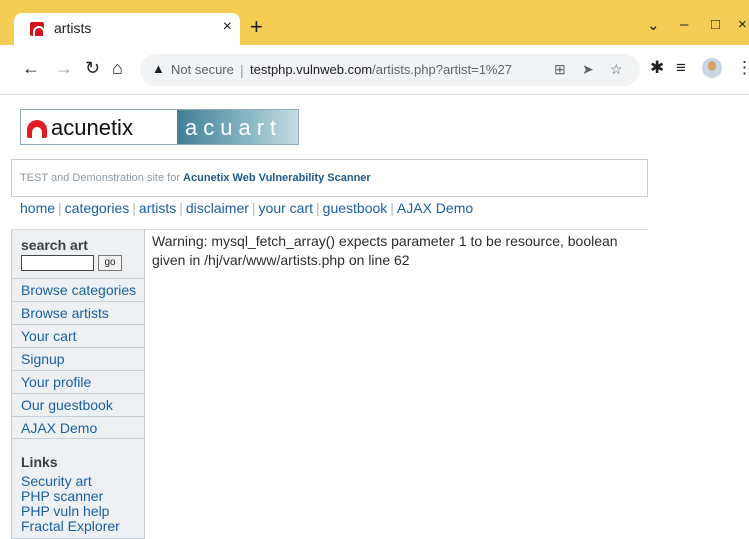  Describe the element at coordinates (158, 68) in the screenshot. I see `warning-icon: ▲` at that location.